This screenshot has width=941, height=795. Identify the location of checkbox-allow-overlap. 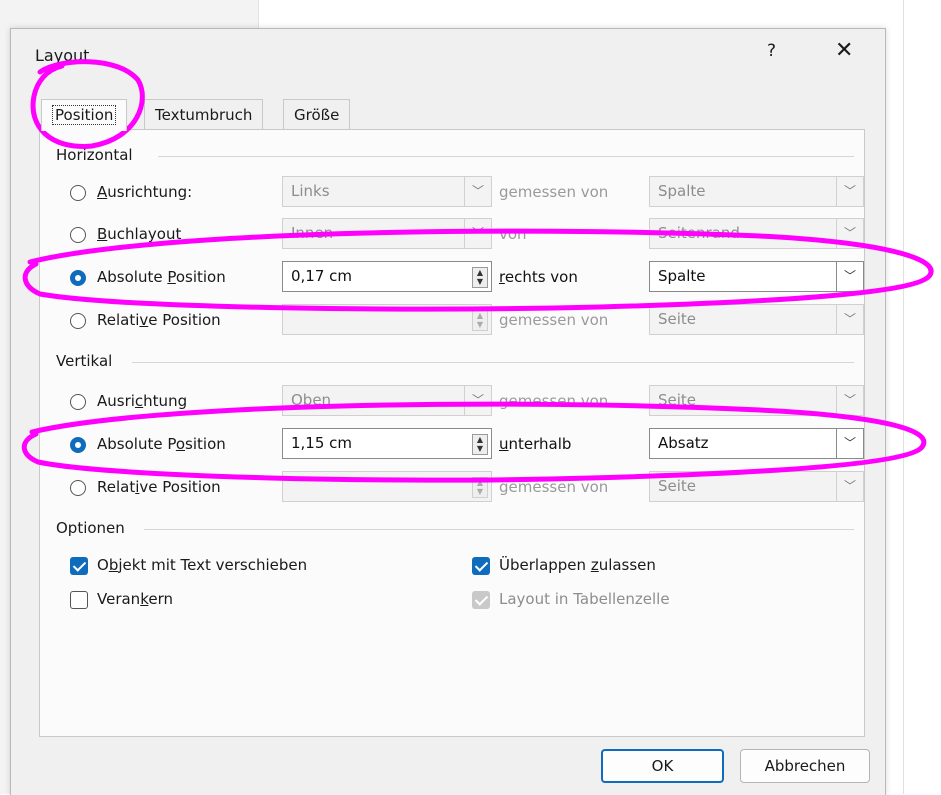
(481, 566).